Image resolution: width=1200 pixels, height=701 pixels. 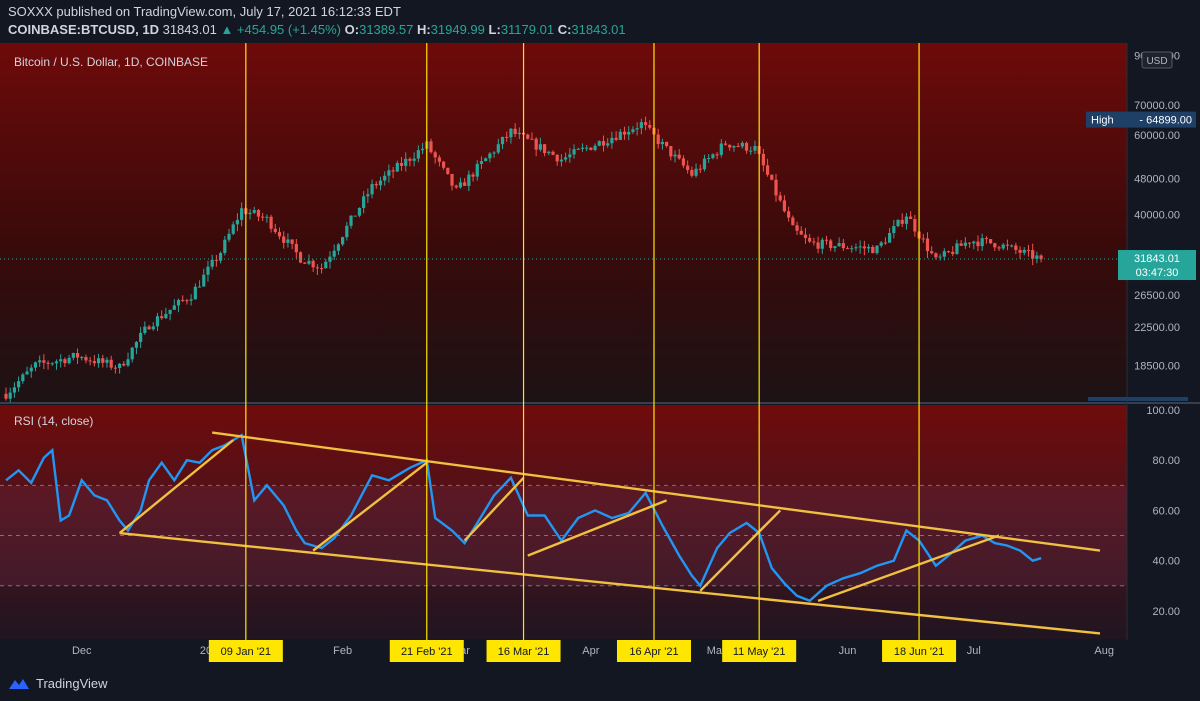 What do you see at coordinates (58, 683) in the screenshot?
I see `tradingview-logo: TradingView` at bounding box center [58, 683].